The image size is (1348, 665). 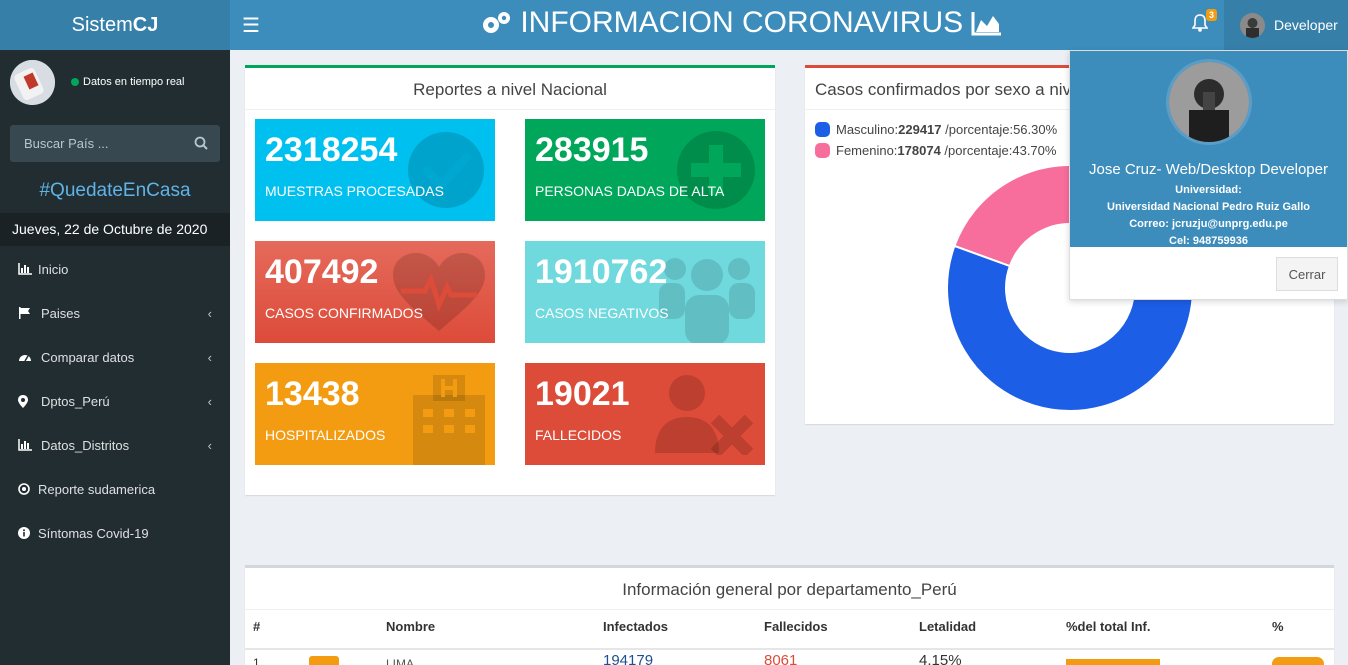 I want to click on gears-icon, so click(x=496, y=22).